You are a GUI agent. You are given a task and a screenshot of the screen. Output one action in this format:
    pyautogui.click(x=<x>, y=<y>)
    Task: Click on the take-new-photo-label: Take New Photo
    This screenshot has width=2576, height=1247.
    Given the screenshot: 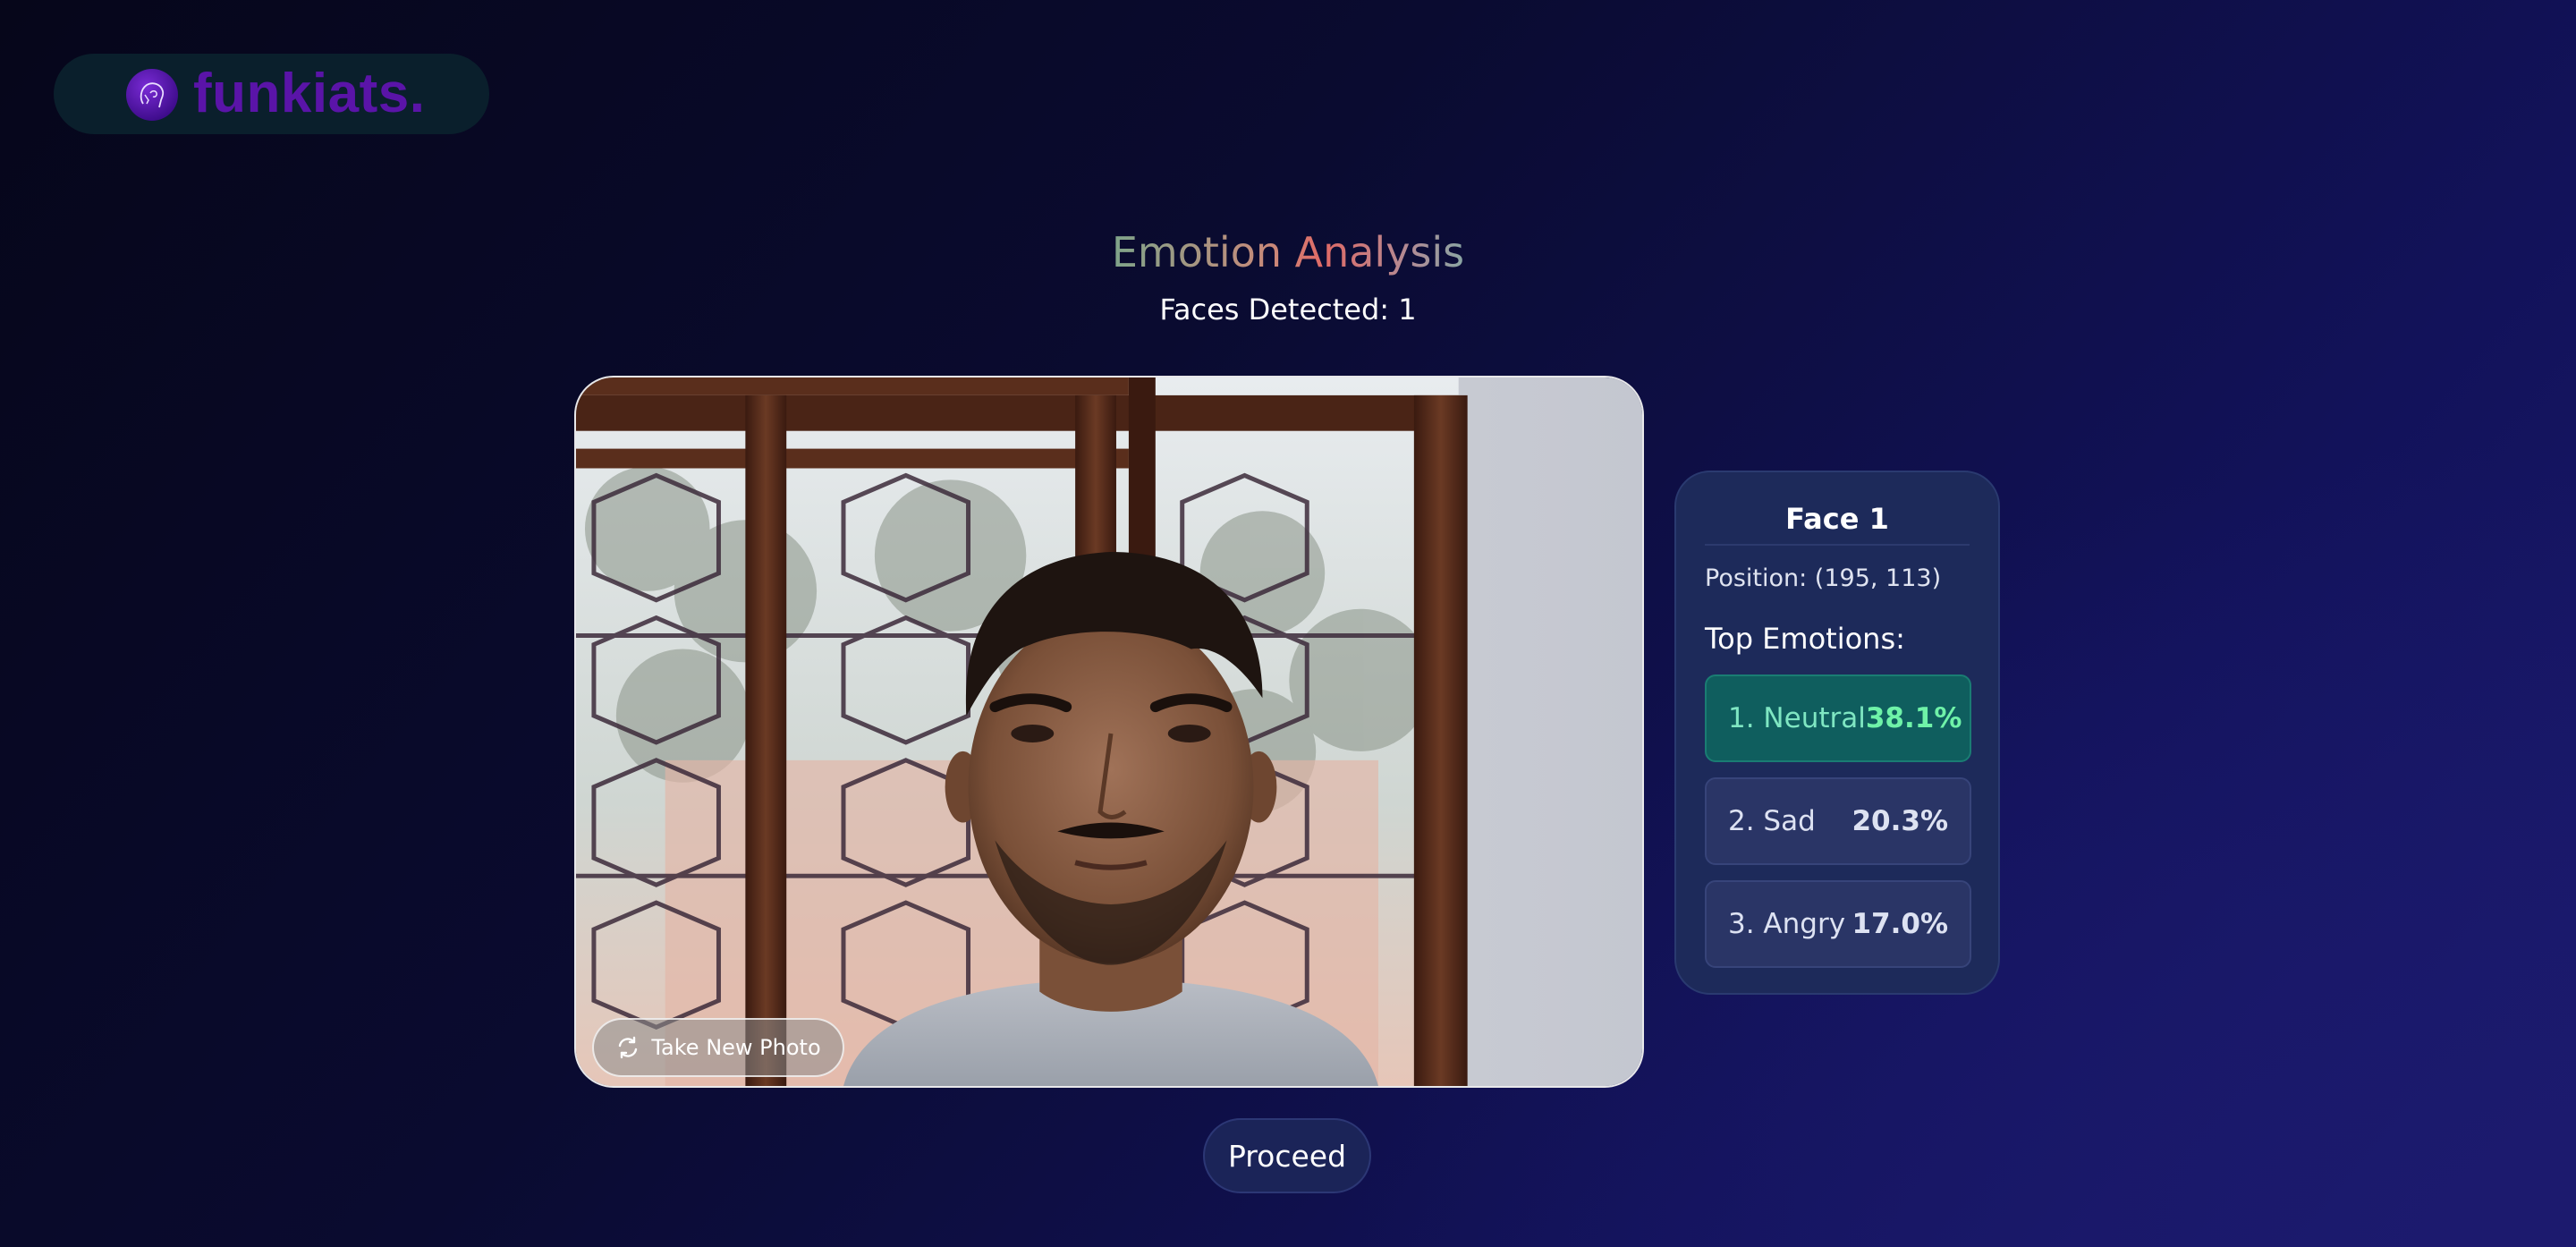 What is the action you would take?
    pyautogui.click(x=736, y=1047)
    